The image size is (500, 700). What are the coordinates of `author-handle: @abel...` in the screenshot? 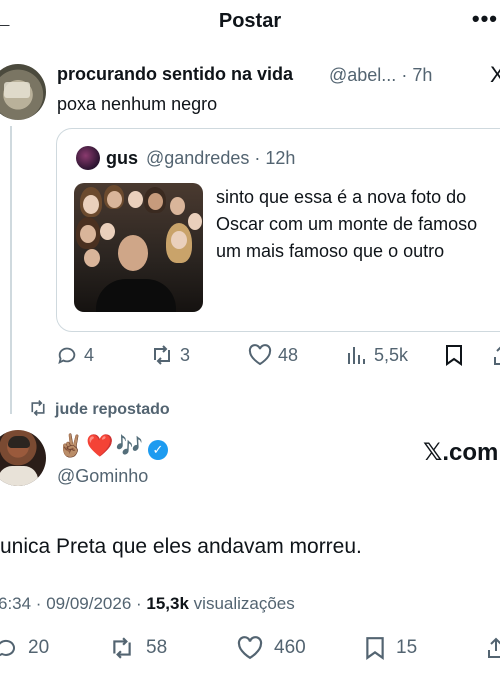 It's located at (363, 75).